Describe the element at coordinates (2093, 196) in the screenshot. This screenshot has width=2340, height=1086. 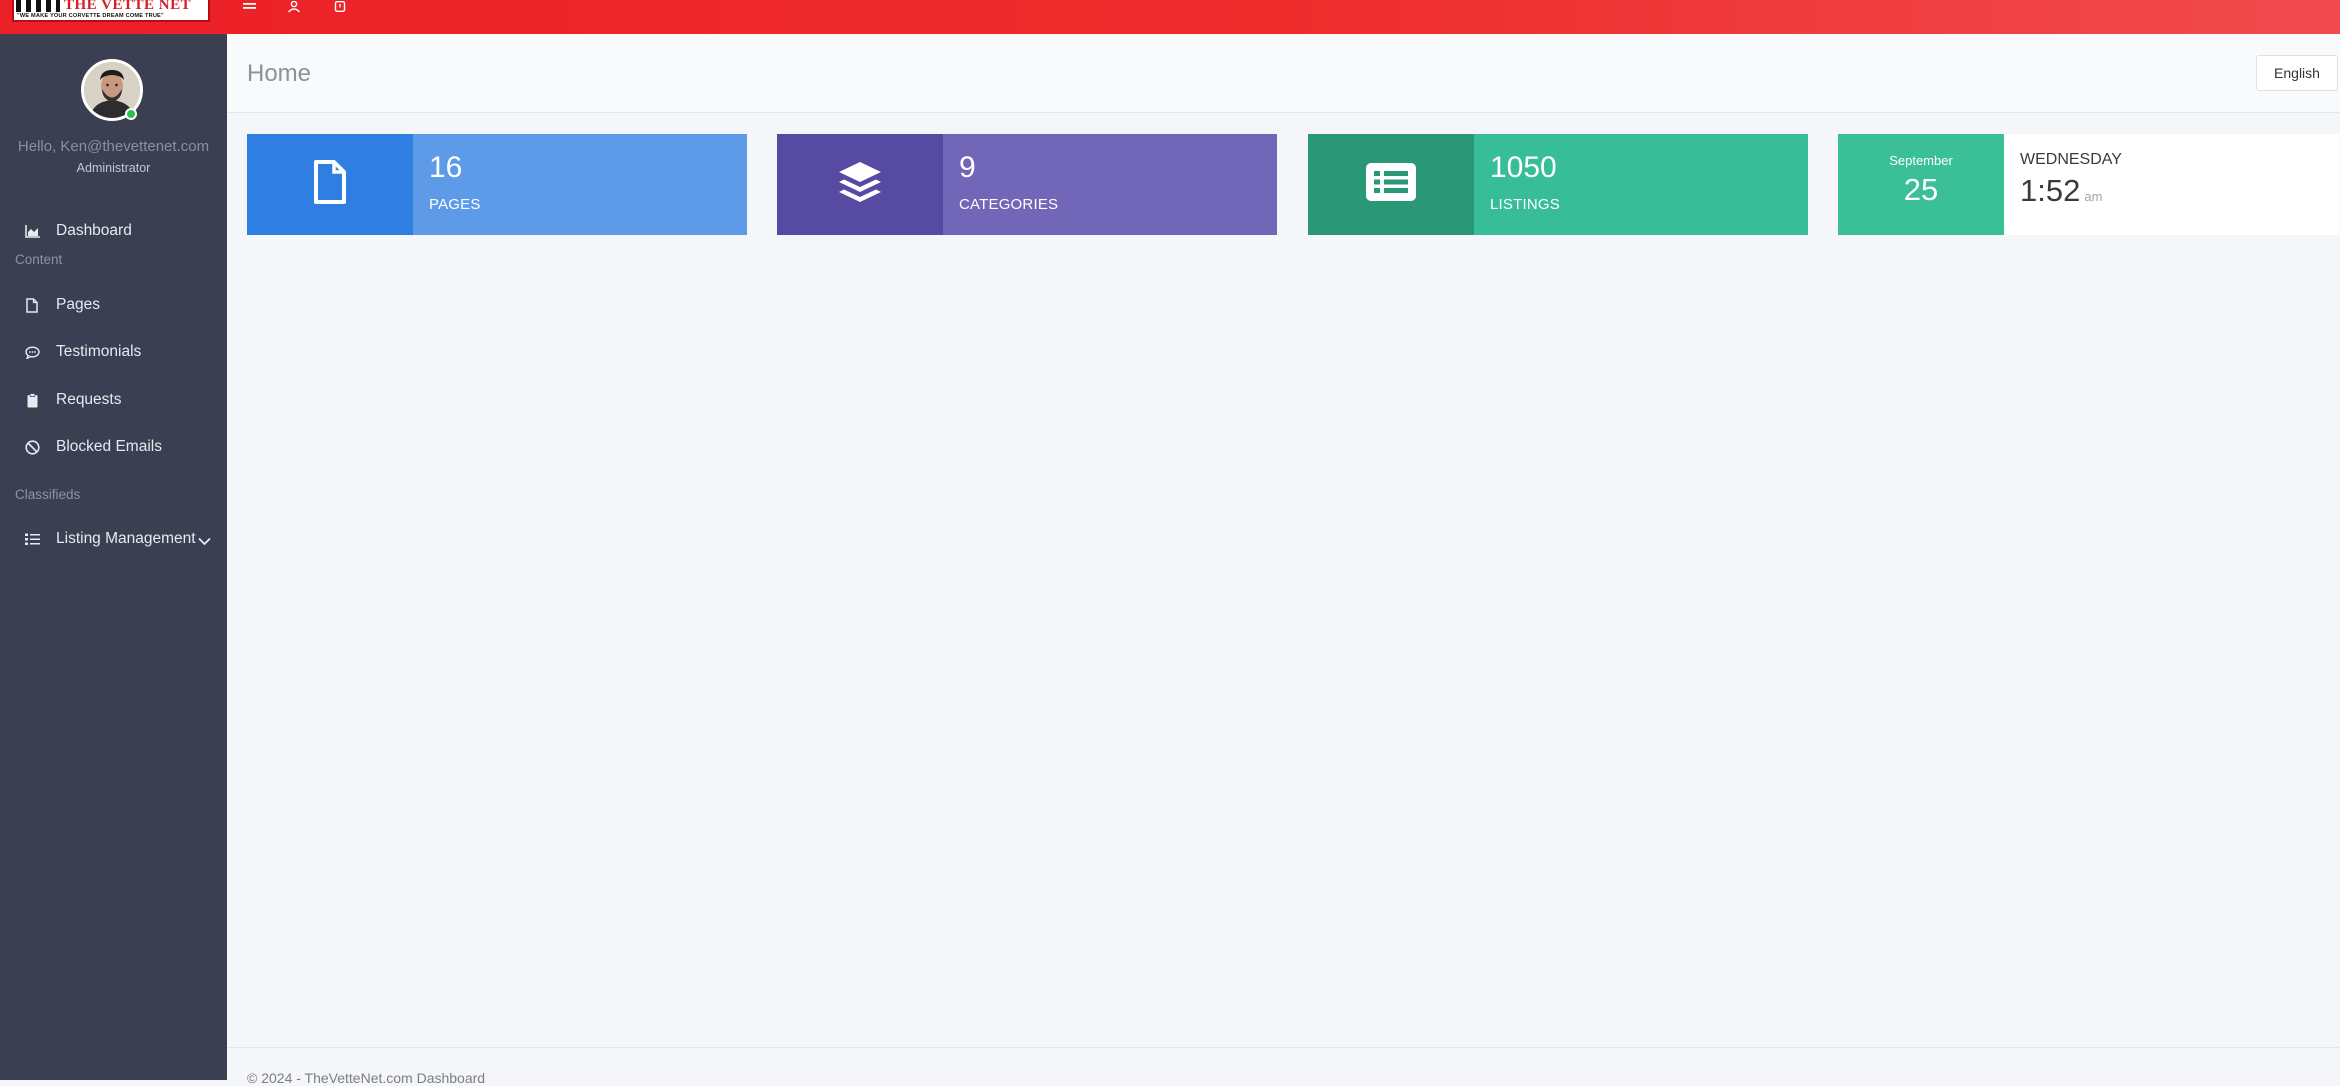
I see `time-ampm: am` at that location.